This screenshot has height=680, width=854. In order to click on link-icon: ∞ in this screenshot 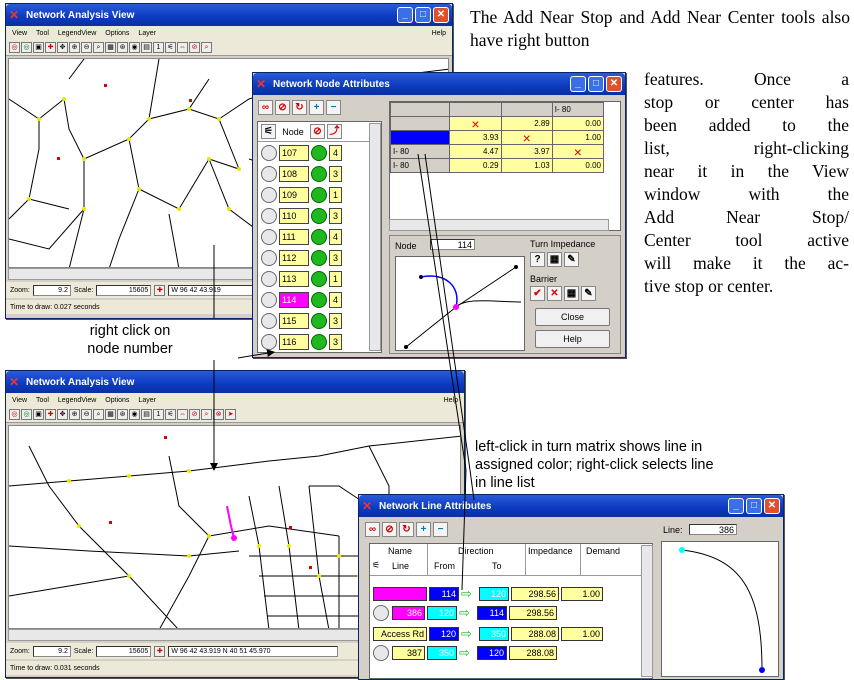, I will do `click(265, 107)`.